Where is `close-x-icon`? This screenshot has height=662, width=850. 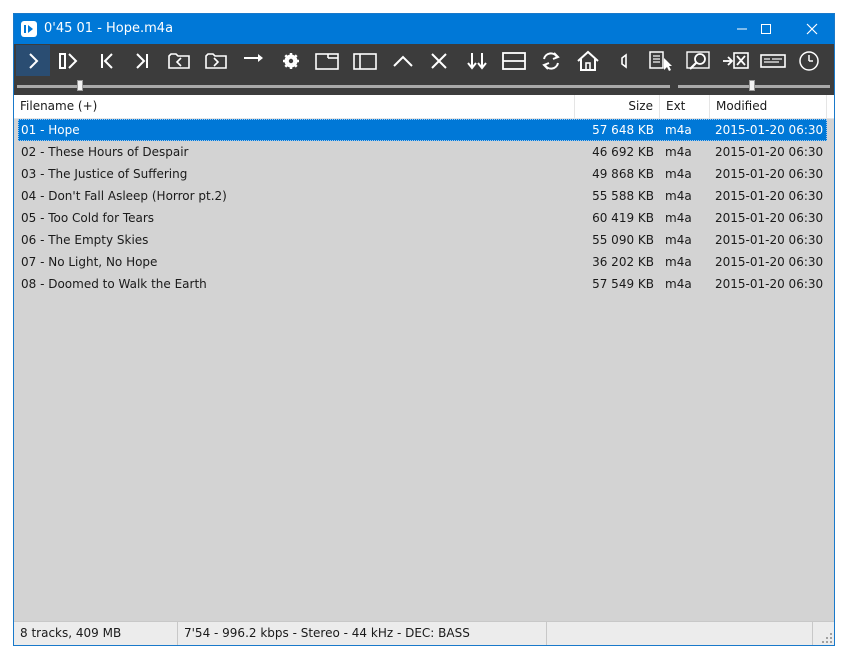 close-x-icon is located at coordinates (439, 60).